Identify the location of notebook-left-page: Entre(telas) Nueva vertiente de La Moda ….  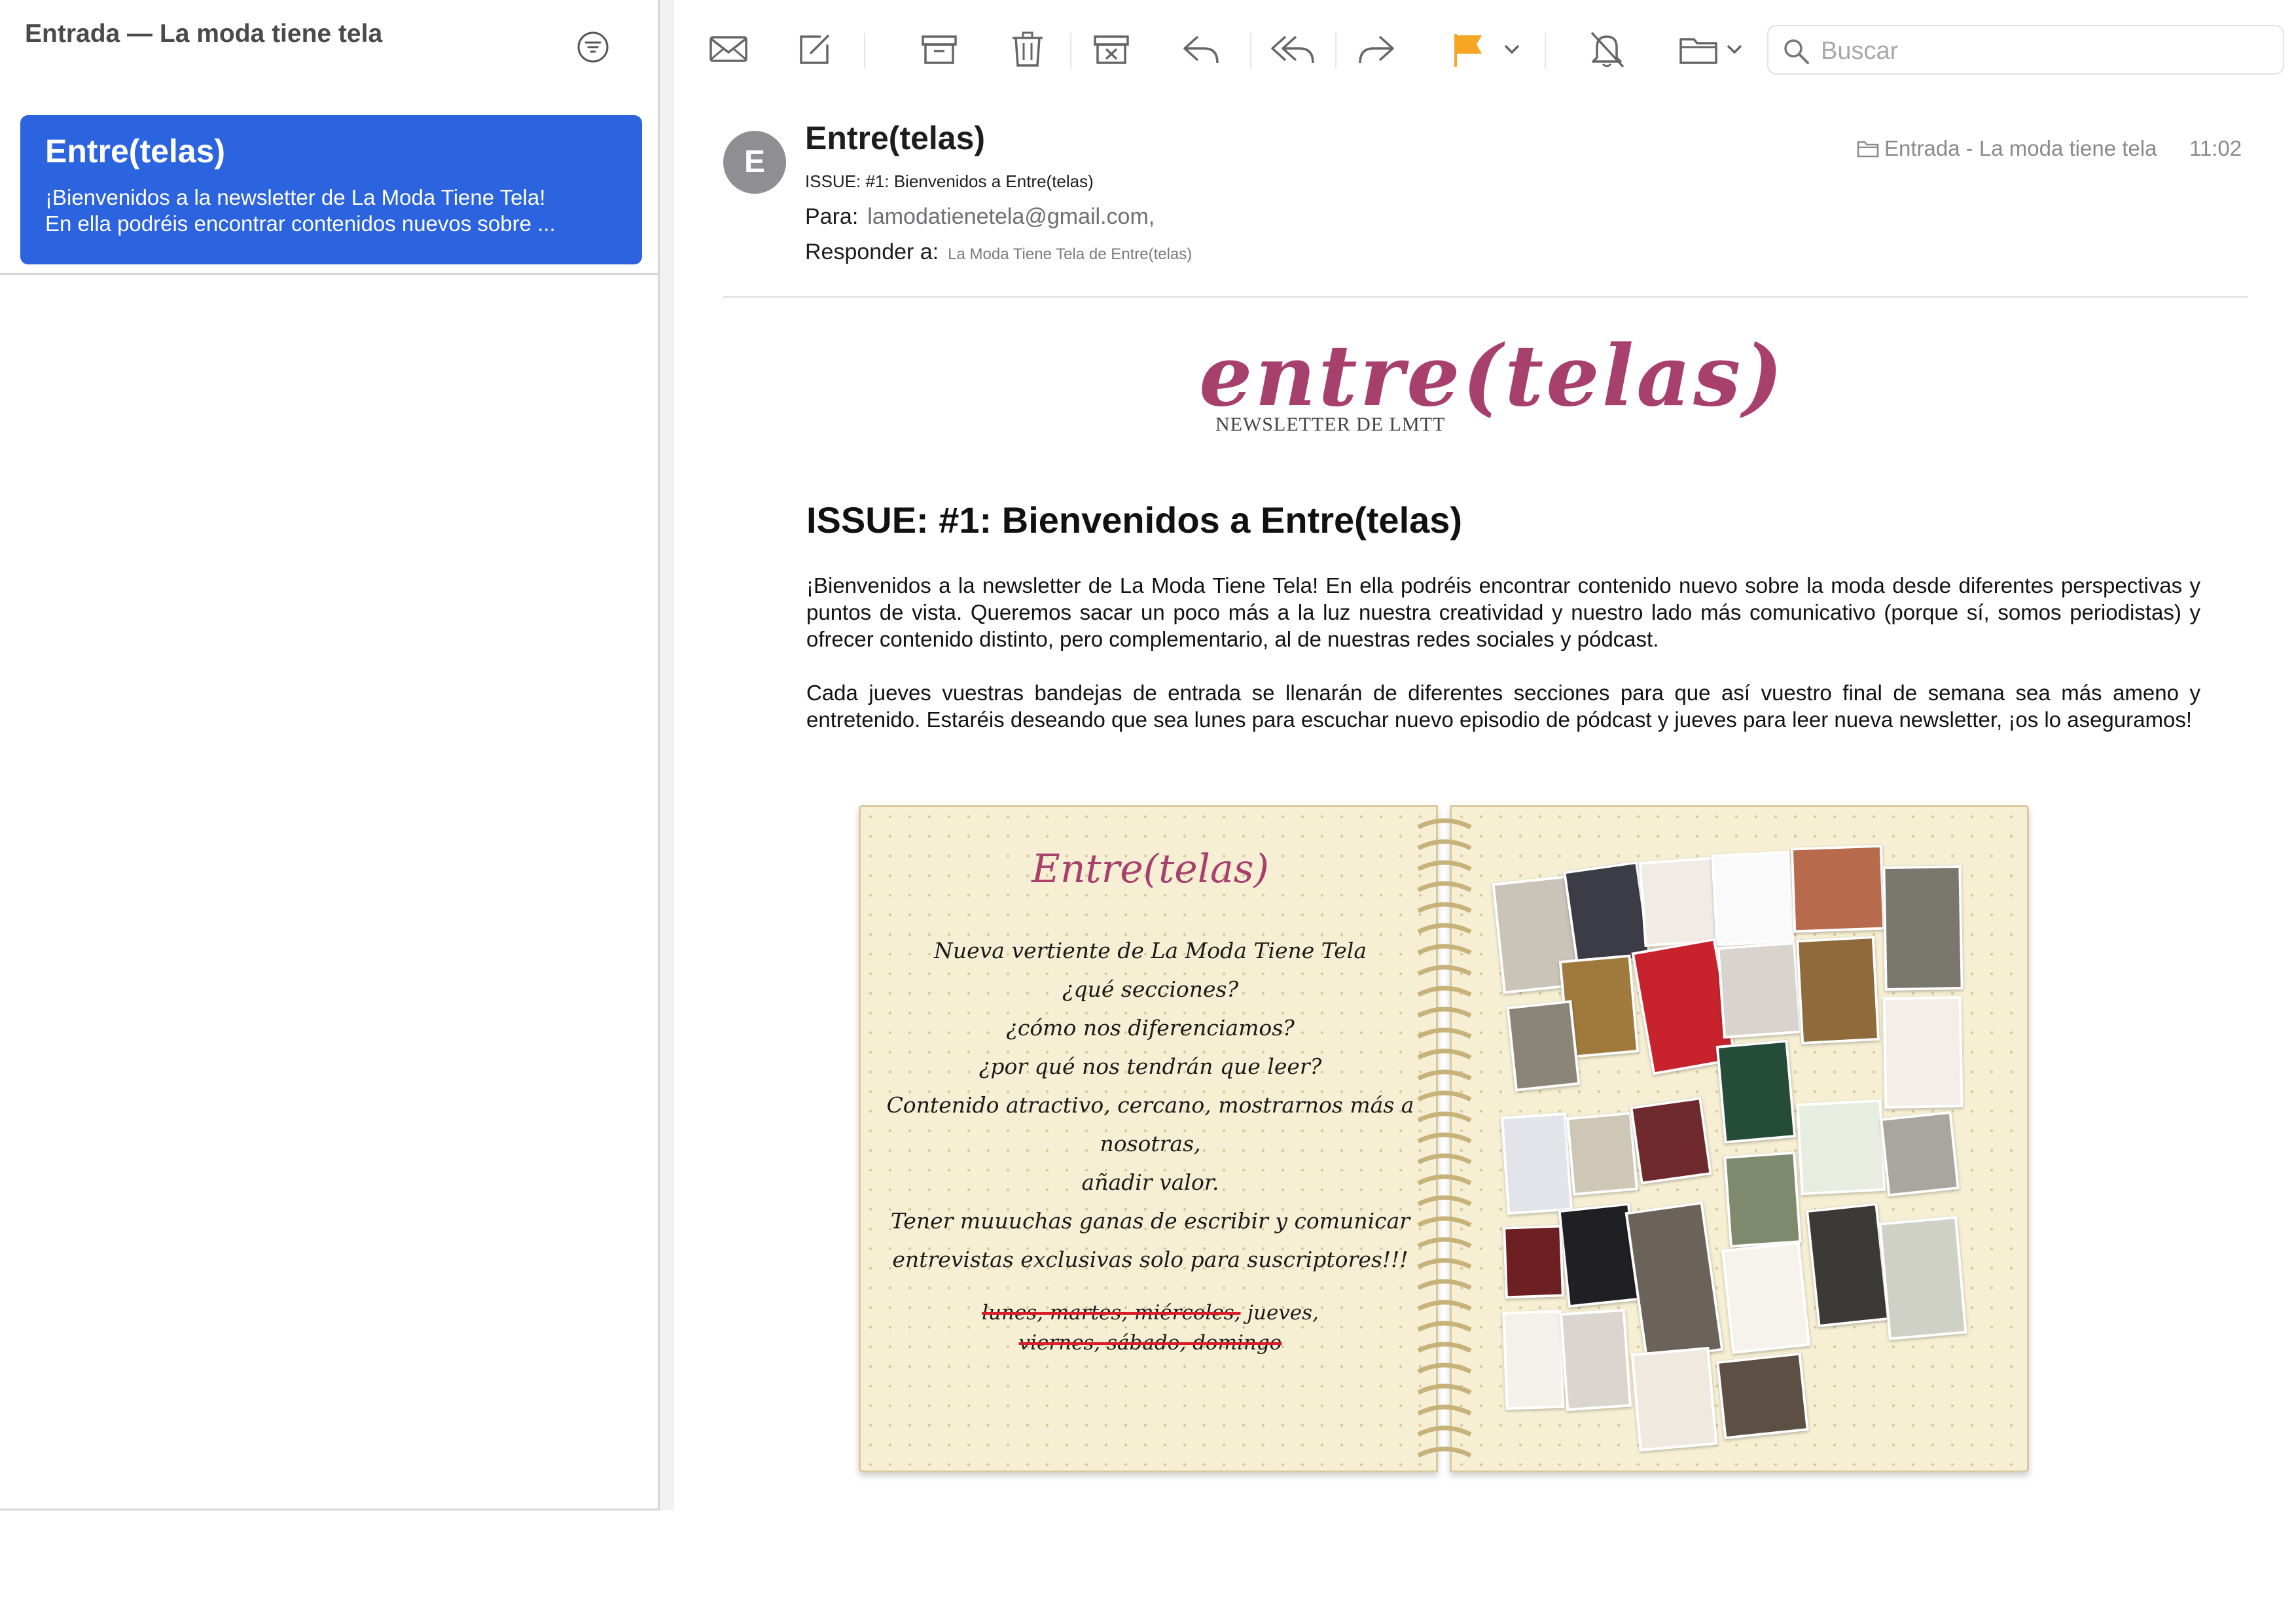
(1148, 1138).